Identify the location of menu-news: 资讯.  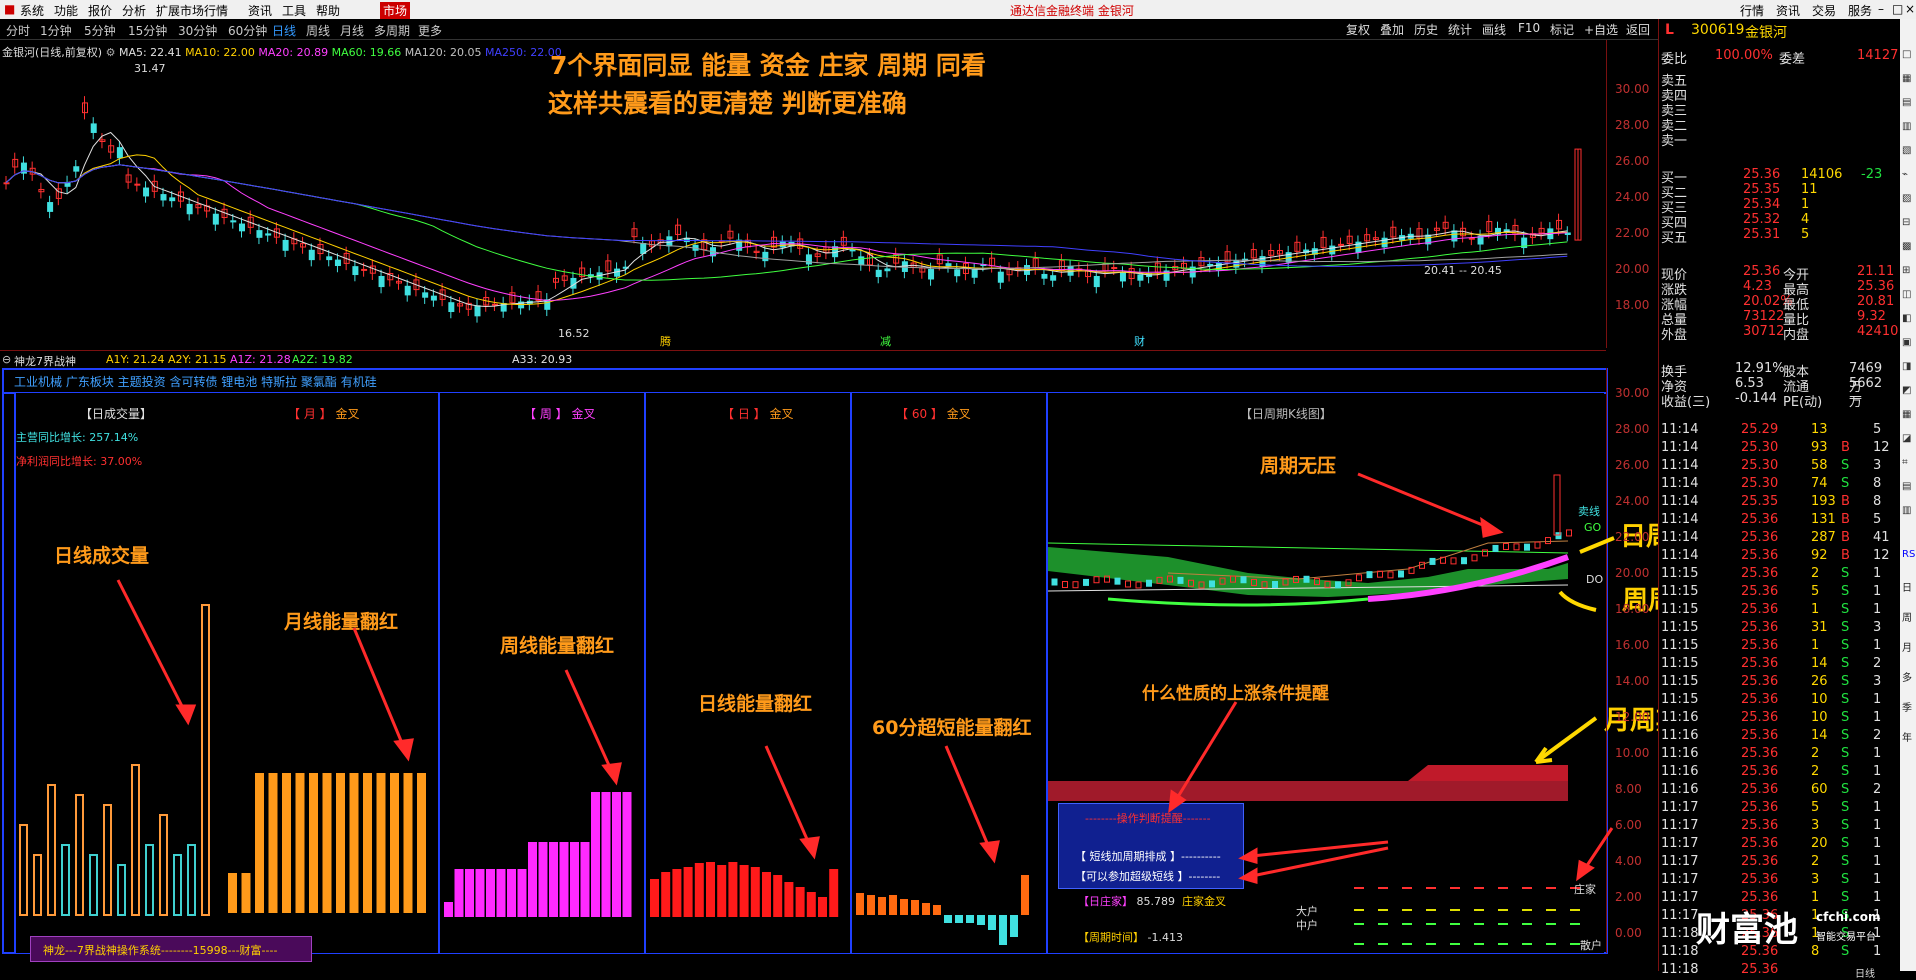
(1788, 10).